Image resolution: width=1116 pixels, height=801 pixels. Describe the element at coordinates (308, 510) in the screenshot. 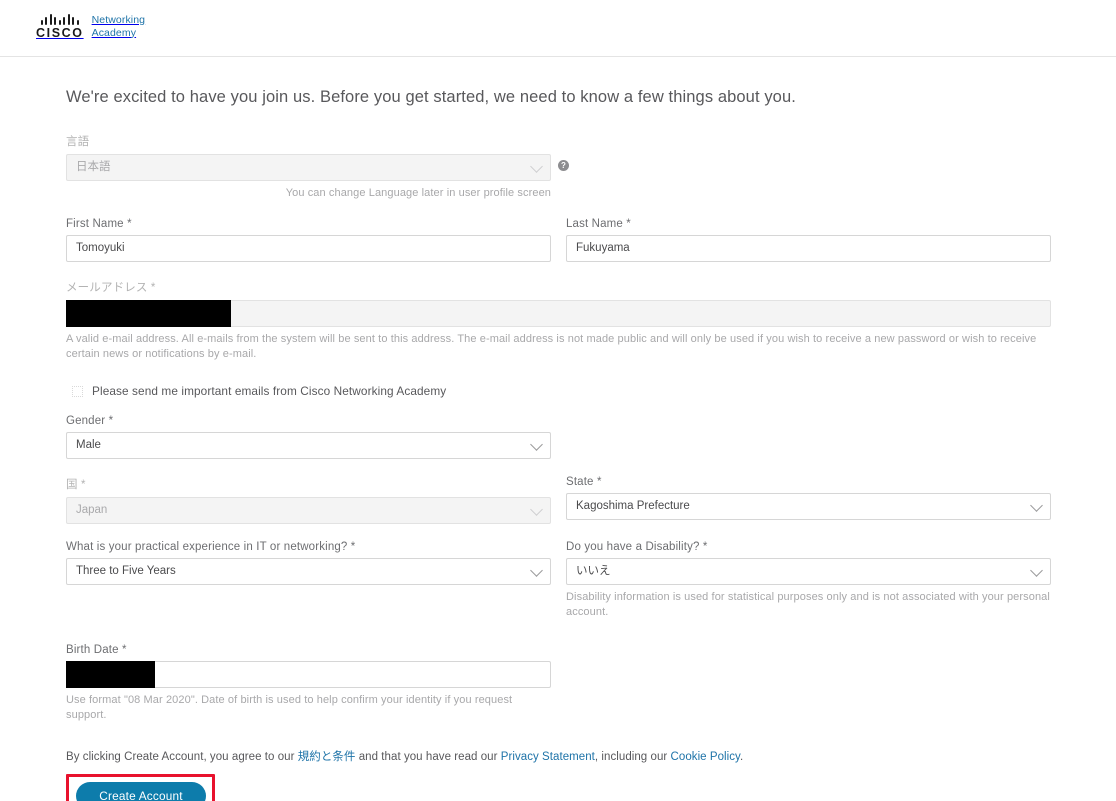

I see `country-select: Japan` at that location.